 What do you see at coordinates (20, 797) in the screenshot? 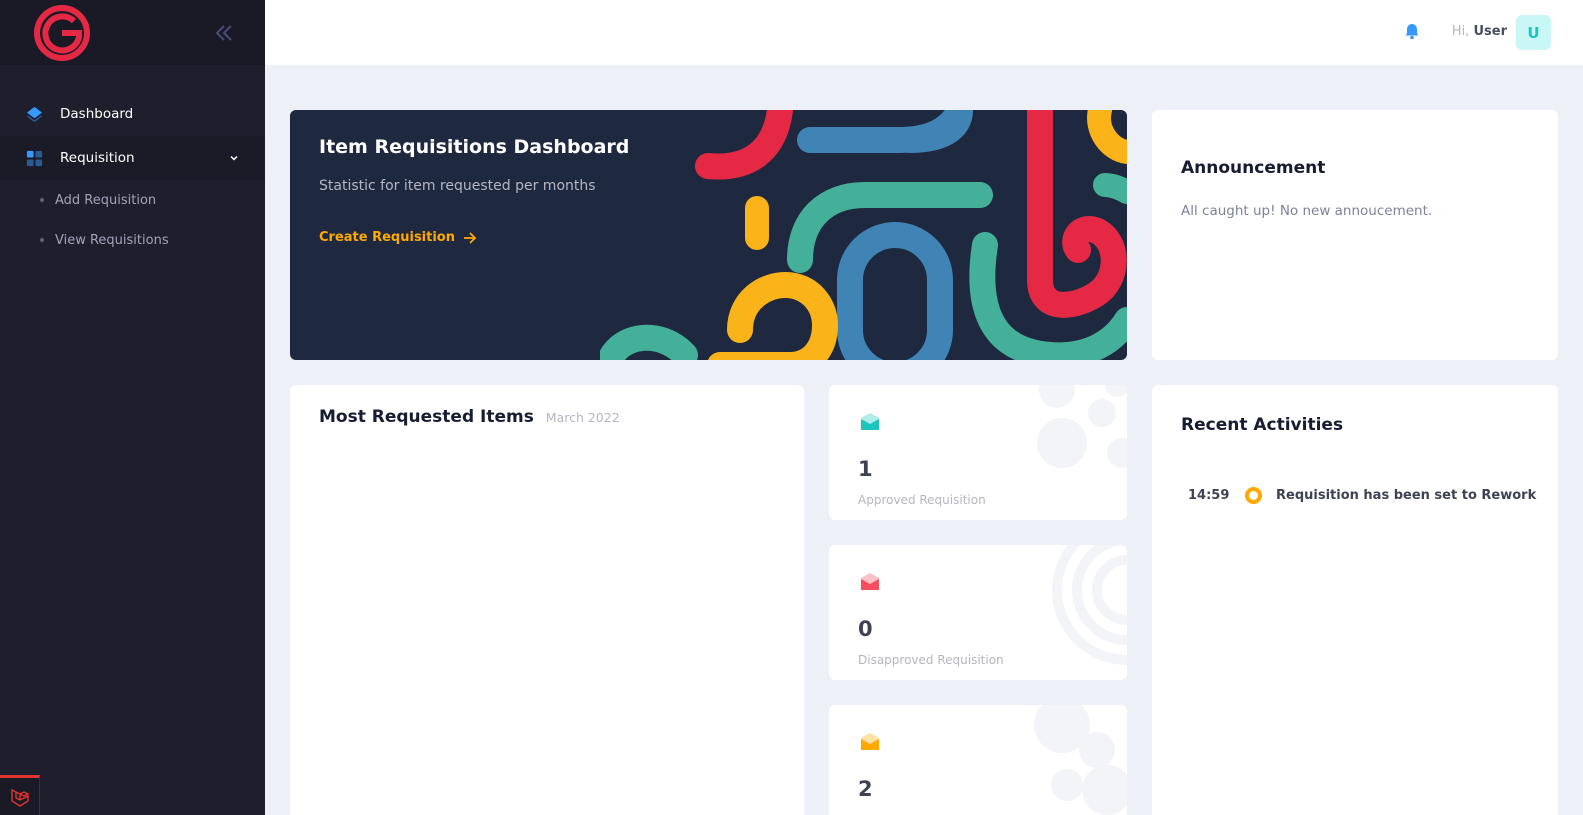
I see `laravel-icon` at bounding box center [20, 797].